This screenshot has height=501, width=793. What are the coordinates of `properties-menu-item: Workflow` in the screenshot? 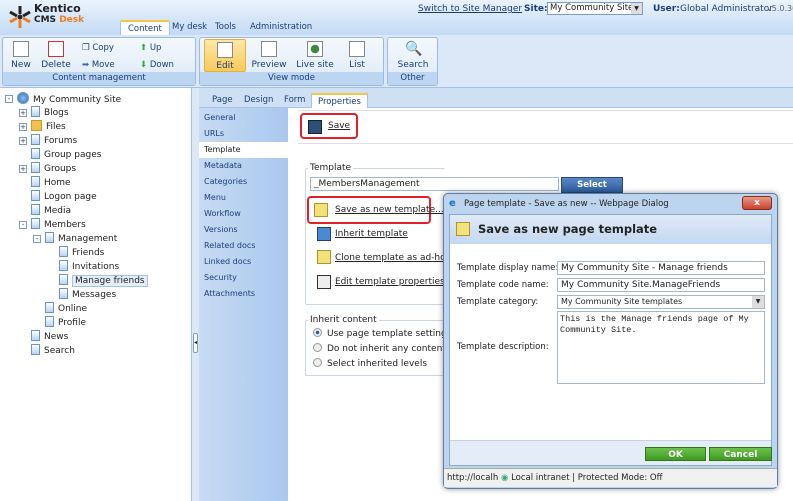 It's located at (243, 214).